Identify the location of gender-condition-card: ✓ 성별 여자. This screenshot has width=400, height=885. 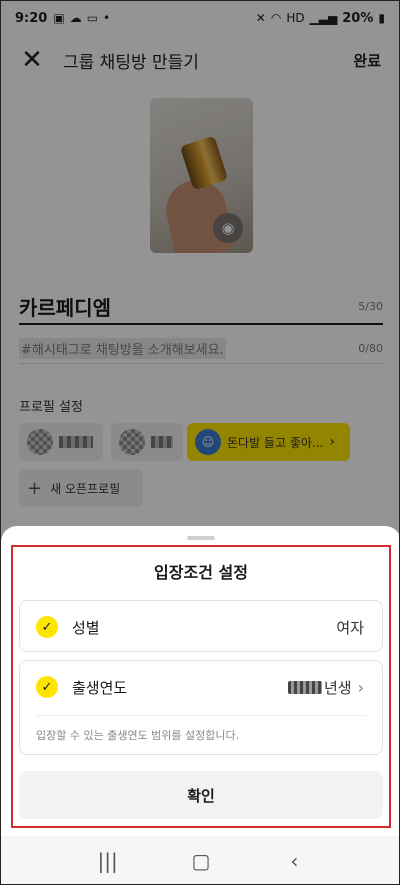
(201, 626).